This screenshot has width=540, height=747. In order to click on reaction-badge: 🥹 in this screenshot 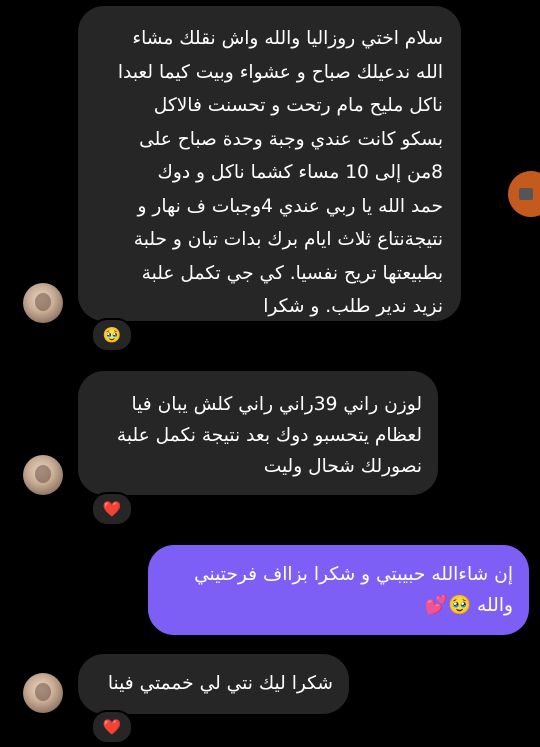, I will do `click(112, 335)`.